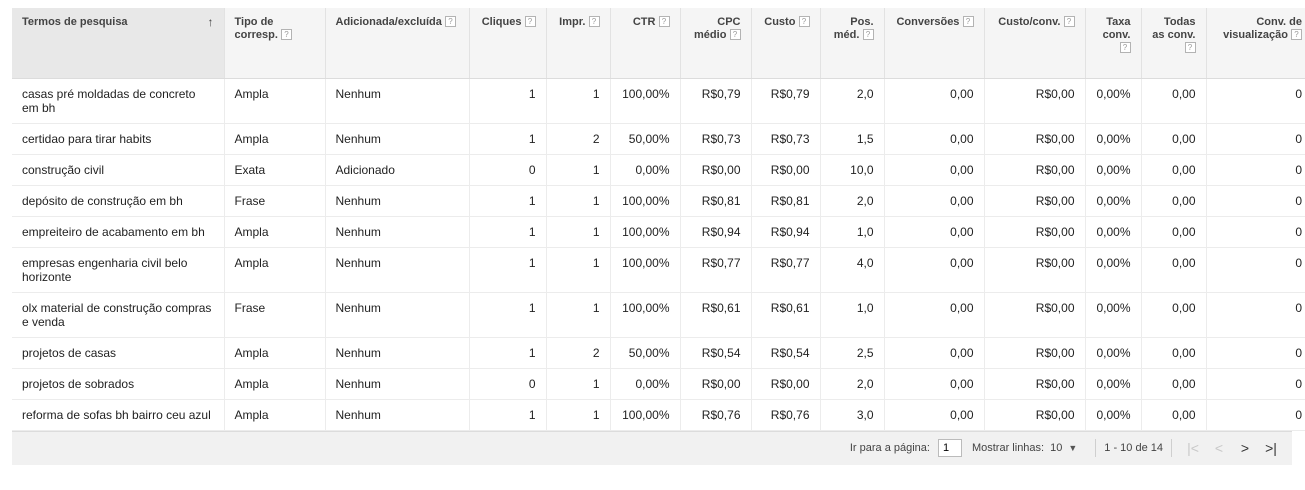 This screenshot has height=490, width=1305. What do you see at coordinates (852, 315) in the screenshot?
I see `table-cell: 1,0` at bounding box center [852, 315].